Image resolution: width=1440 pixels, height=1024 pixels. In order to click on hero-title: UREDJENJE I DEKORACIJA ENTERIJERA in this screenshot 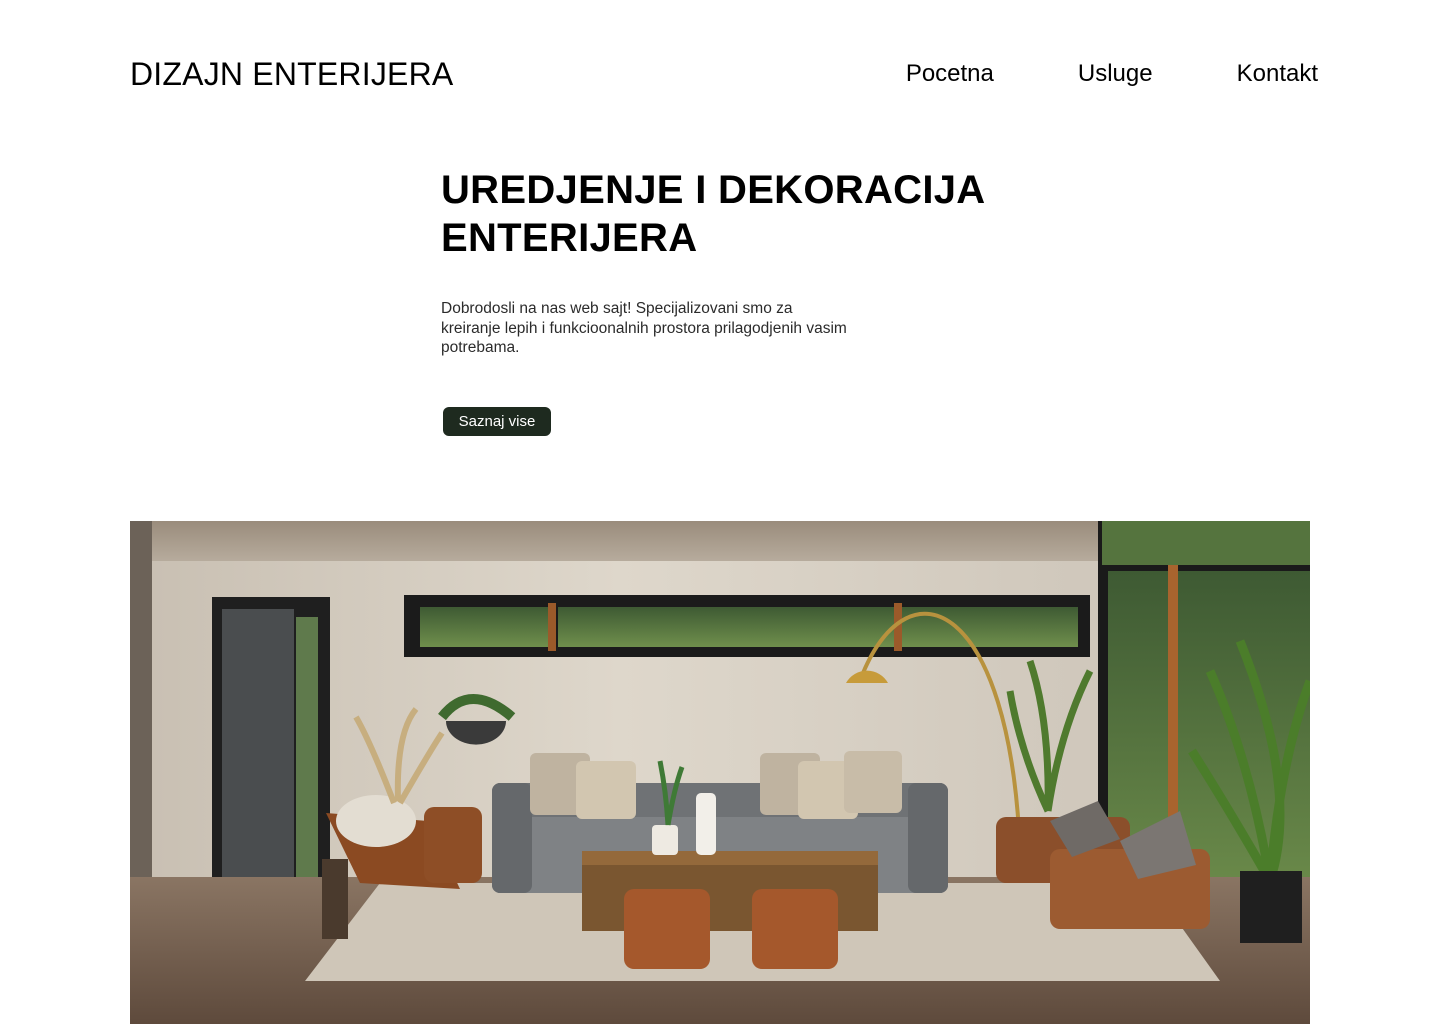, I will do `click(741, 214)`.